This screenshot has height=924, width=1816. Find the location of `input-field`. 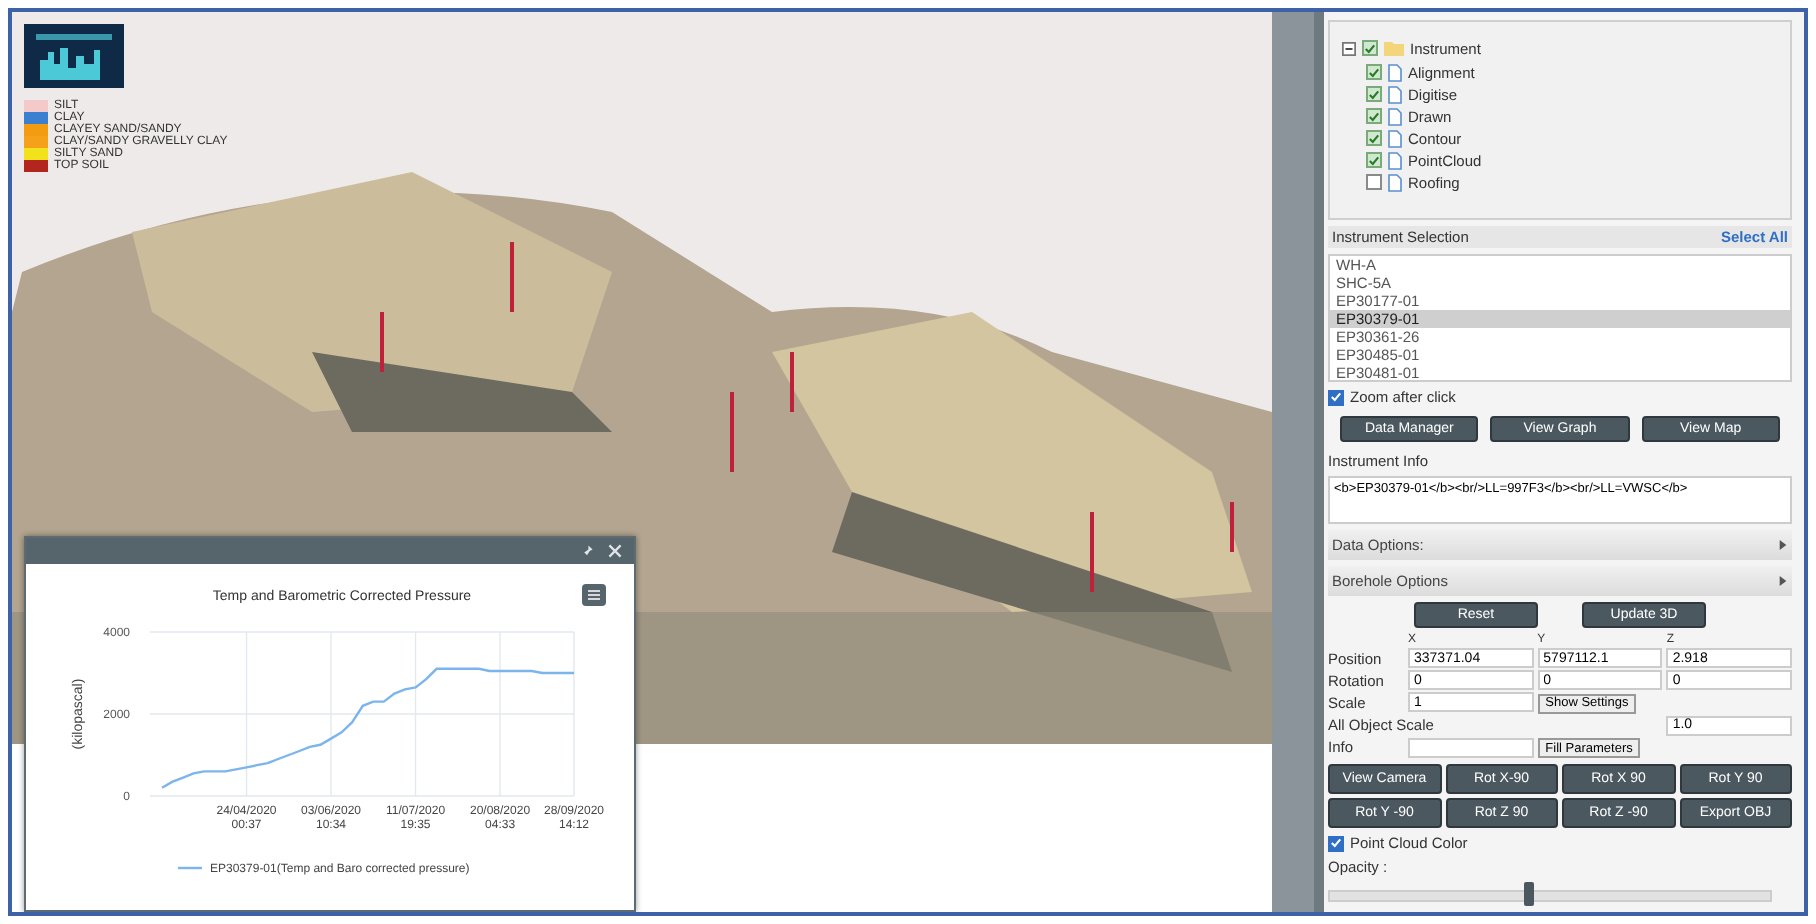

input-field is located at coordinates (1471, 747).